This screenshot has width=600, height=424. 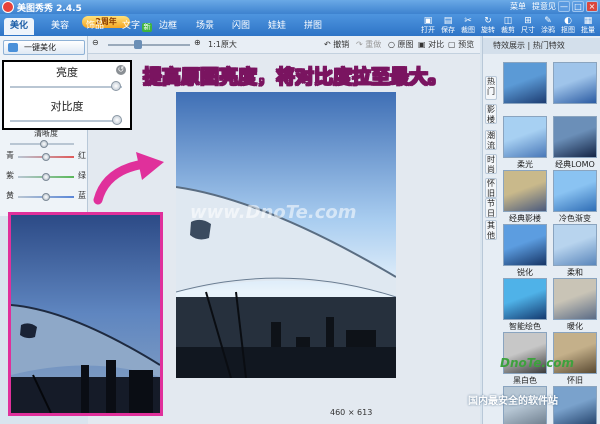 What do you see at coordinates (95, 26) in the screenshot?
I see `tab-decorations: 饰品` at bounding box center [95, 26].